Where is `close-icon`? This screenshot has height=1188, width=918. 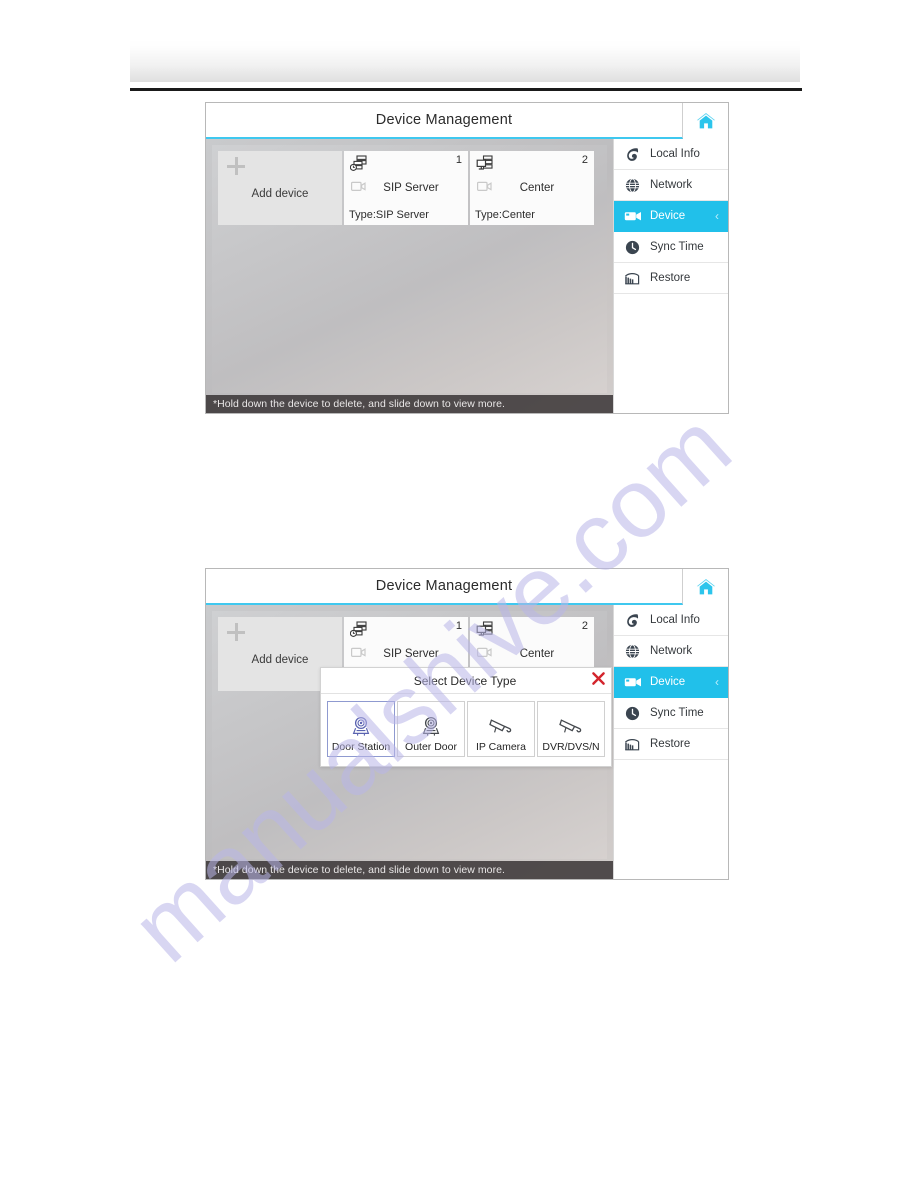 close-icon is located at coordinates (598, 681).